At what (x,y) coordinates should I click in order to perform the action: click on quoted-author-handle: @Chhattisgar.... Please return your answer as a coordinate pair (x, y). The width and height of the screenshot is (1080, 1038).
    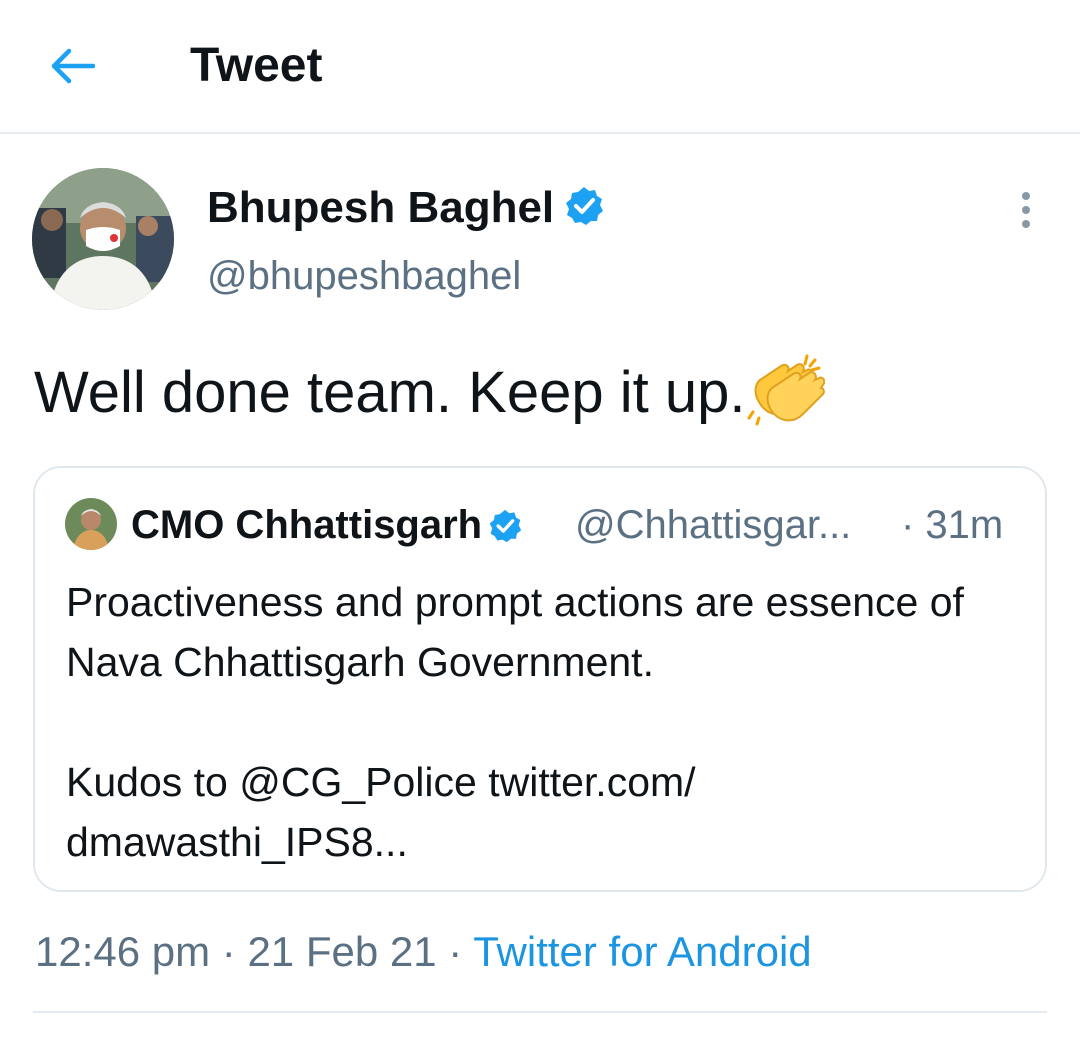
    Looking at the image, I should click on (713, 525).